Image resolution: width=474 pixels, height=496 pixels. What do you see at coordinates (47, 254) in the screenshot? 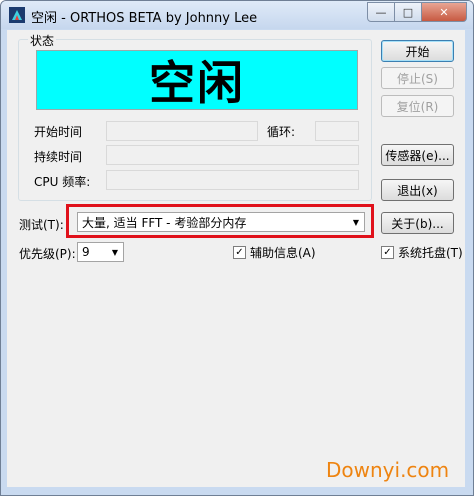
I see `priority-label: 优先级(P):` at bounding box center [47, 254].